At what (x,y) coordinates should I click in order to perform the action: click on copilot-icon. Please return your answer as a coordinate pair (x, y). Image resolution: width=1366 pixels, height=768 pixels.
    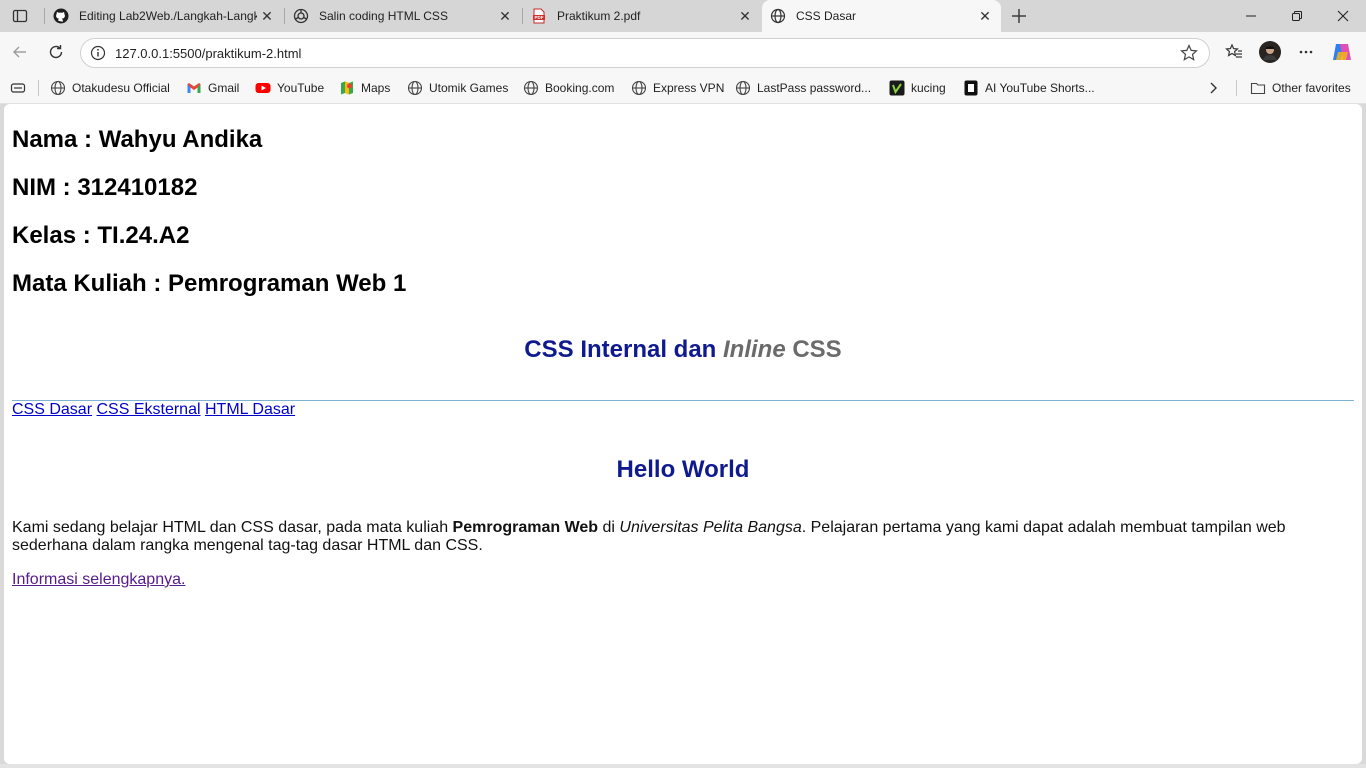
    Looking at the image, I should click on (1342, 52).